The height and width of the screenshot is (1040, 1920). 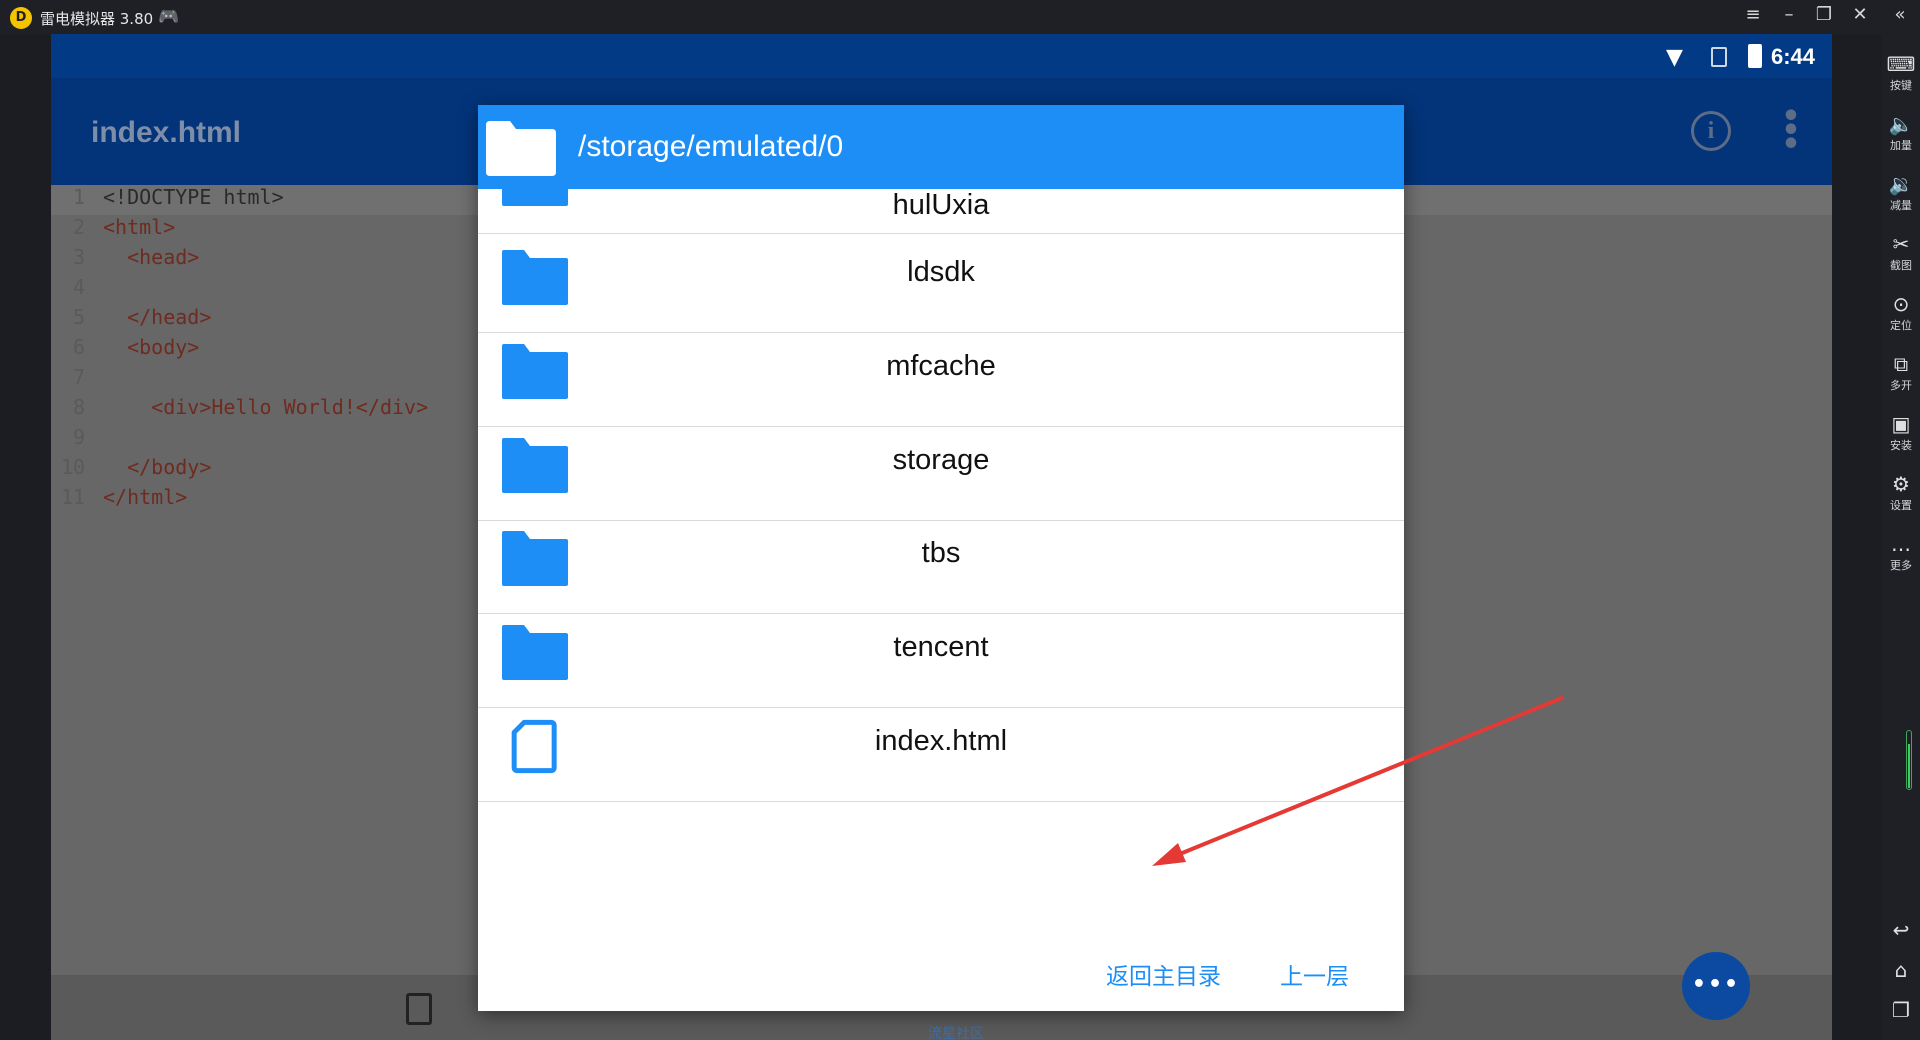 What do you see at coordinates (139, 227) in the screenshot?
I see `code-text: <html>` at bounding box center [139, 227].